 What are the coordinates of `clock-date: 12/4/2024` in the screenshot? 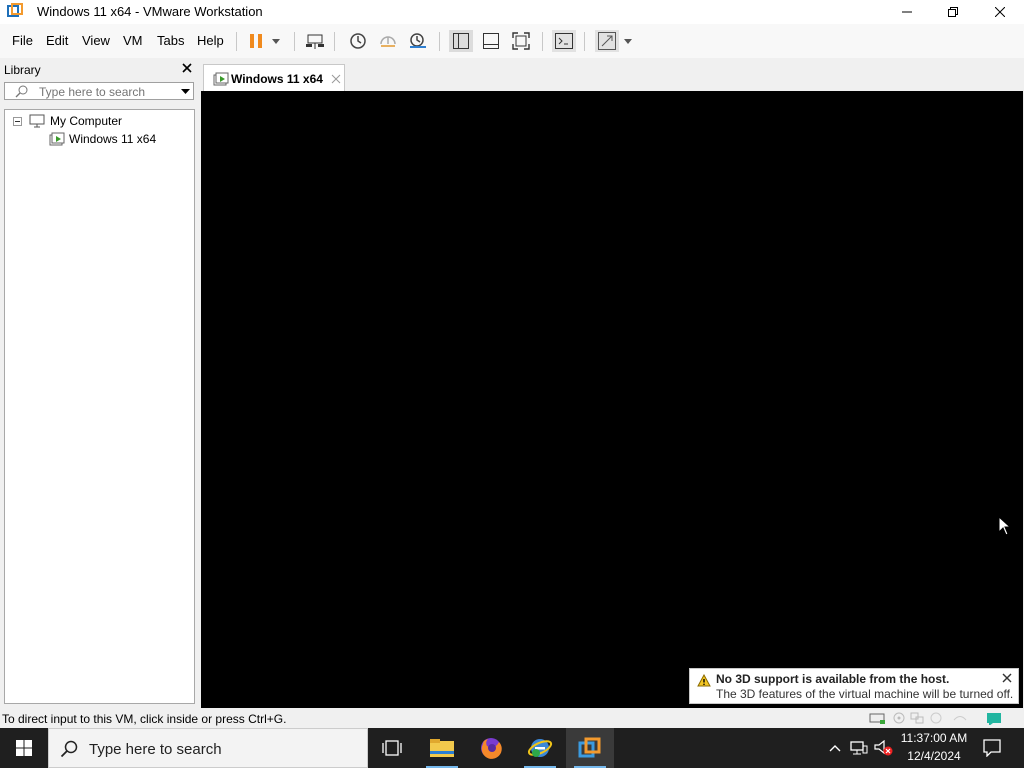 It's located at (934, 756).